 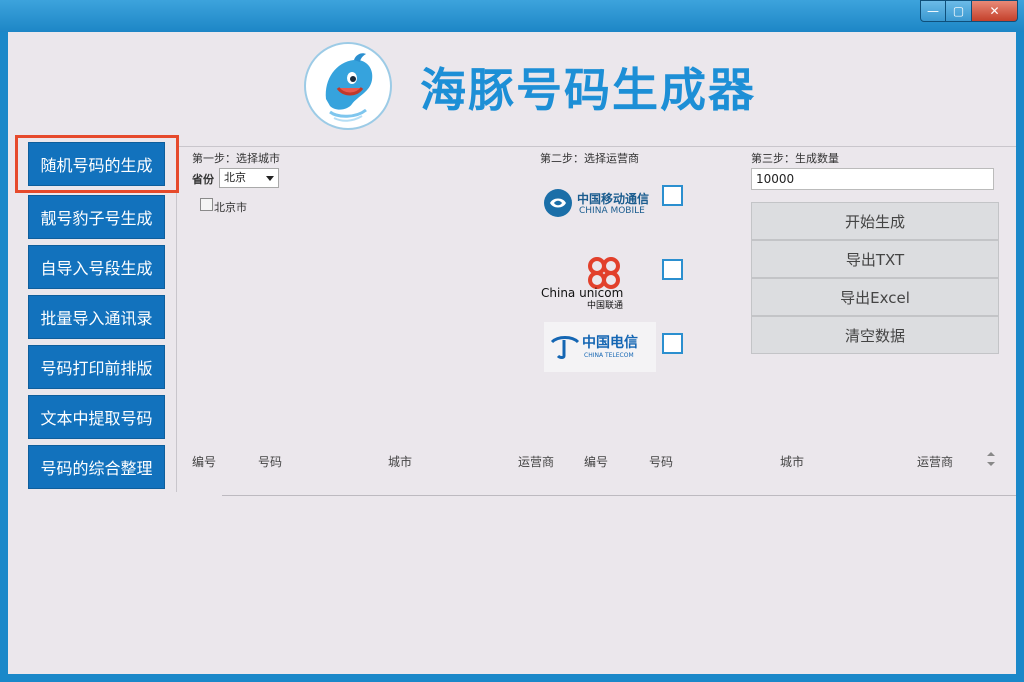 I want to click on window-controls: — ▢ ✕, so click(x=969, y=11).